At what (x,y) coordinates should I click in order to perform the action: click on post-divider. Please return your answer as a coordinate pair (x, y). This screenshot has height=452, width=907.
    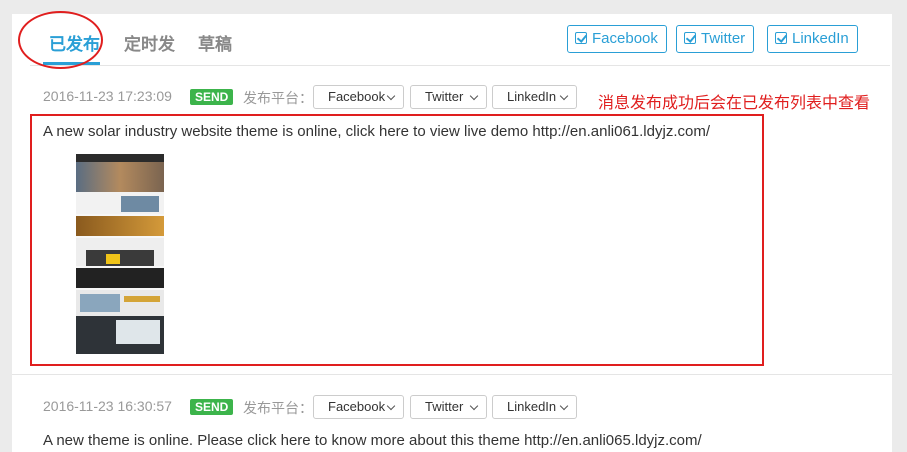
    Looking at the image, I should click on (452, 374).